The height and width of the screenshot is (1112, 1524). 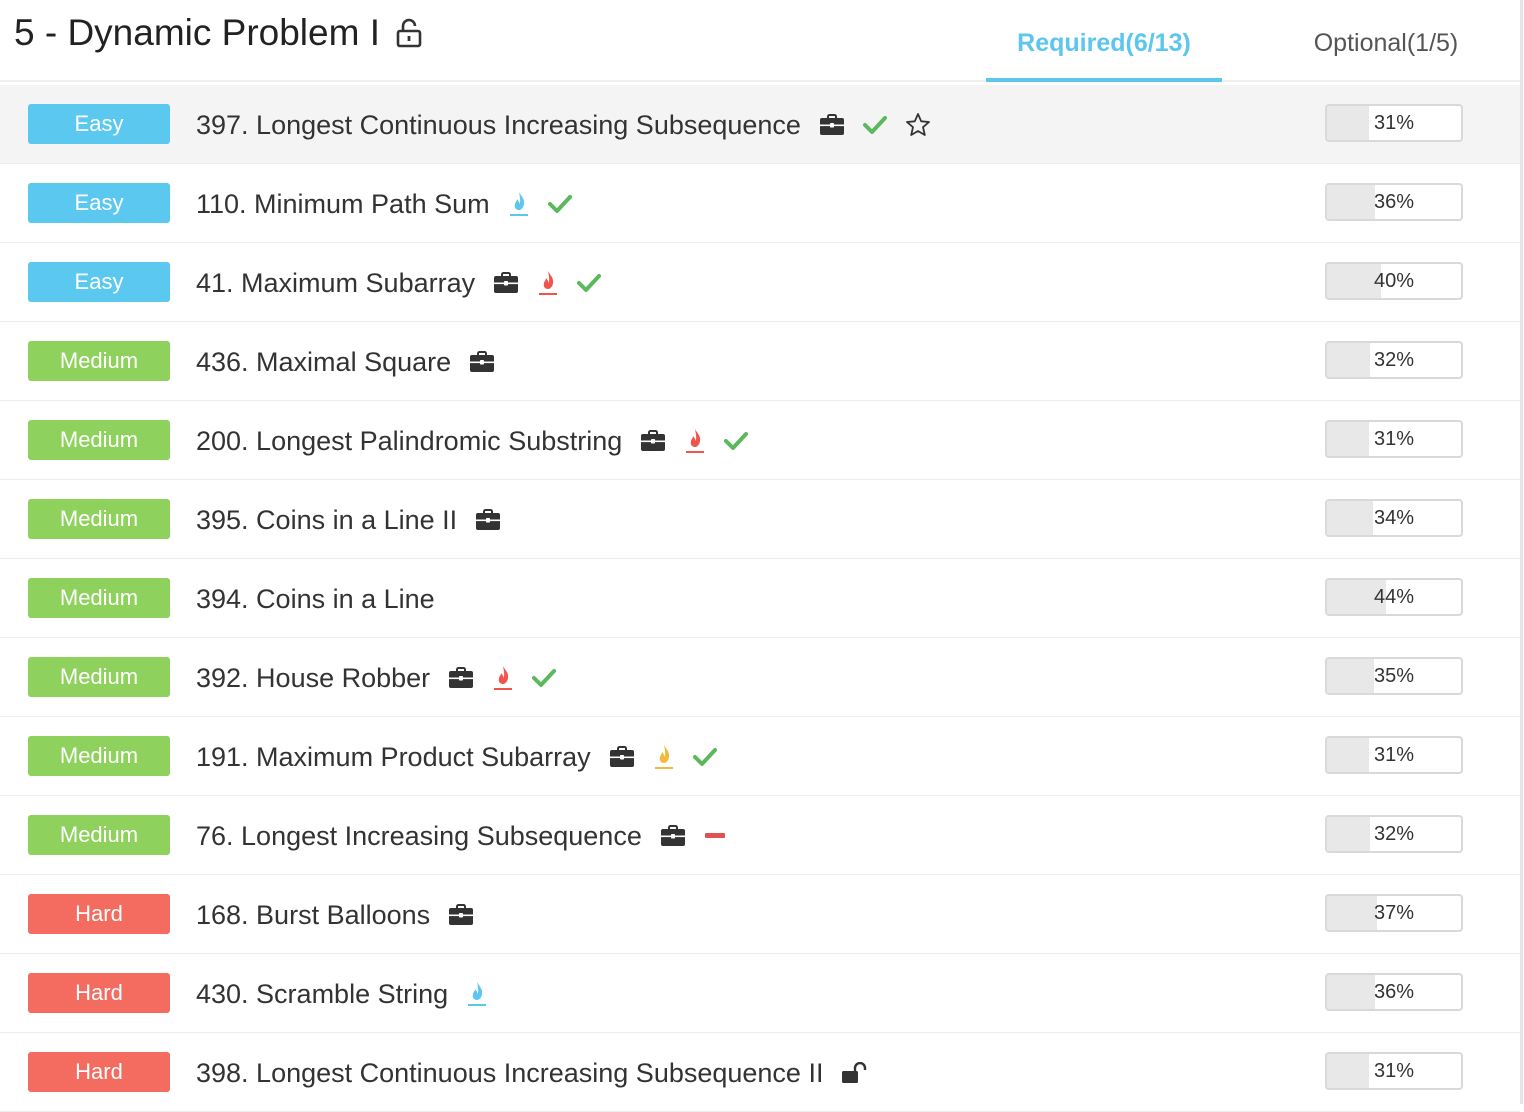 I want to click on problem-row: Easy 110. Minimum Path Sum 36%, so click(x=760, y=203).